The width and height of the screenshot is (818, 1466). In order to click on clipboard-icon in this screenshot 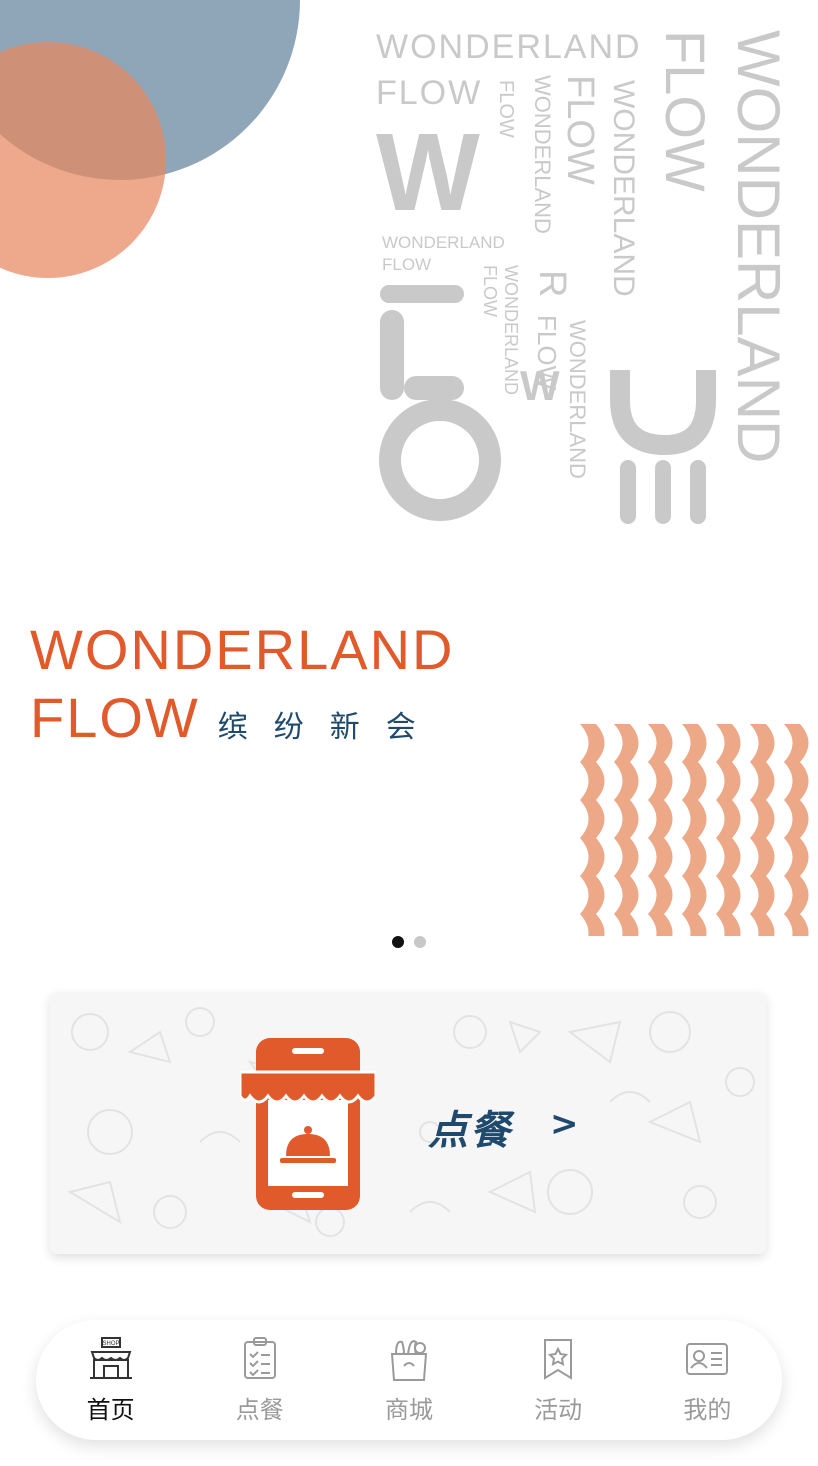, I will do `click(259, 1357)`.